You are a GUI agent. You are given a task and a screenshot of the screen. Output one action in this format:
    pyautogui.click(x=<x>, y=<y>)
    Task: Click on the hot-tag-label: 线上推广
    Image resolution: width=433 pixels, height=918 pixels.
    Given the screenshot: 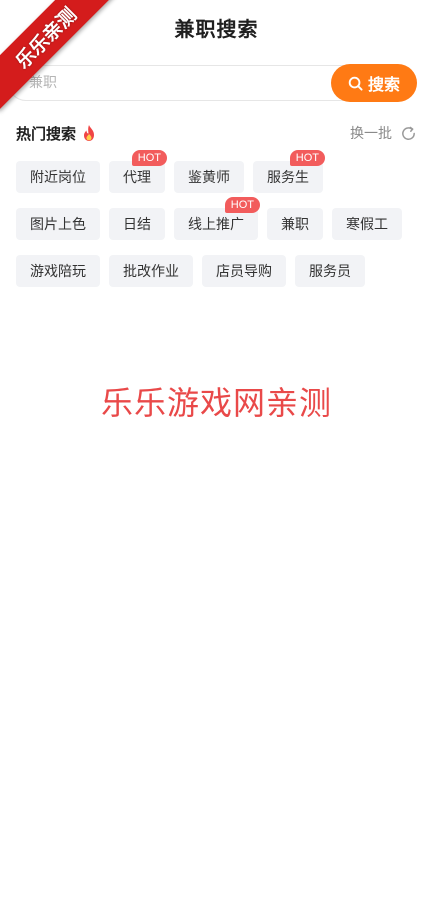 What is the action you would take?
    pyautogui.click(x=216, y=225)
    